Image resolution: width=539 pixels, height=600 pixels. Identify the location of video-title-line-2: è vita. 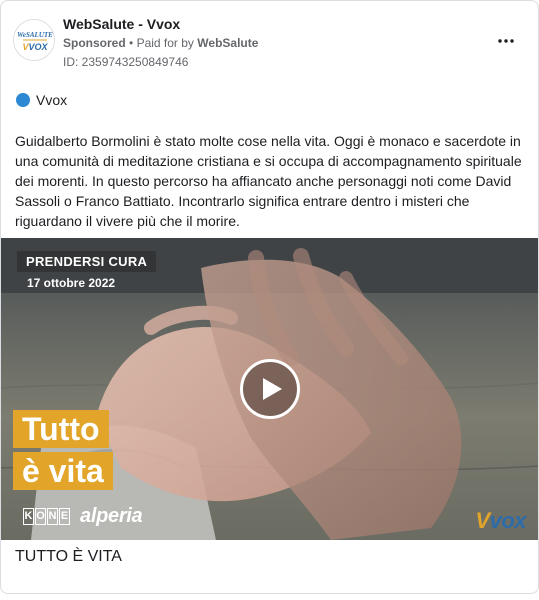
(63, 471).